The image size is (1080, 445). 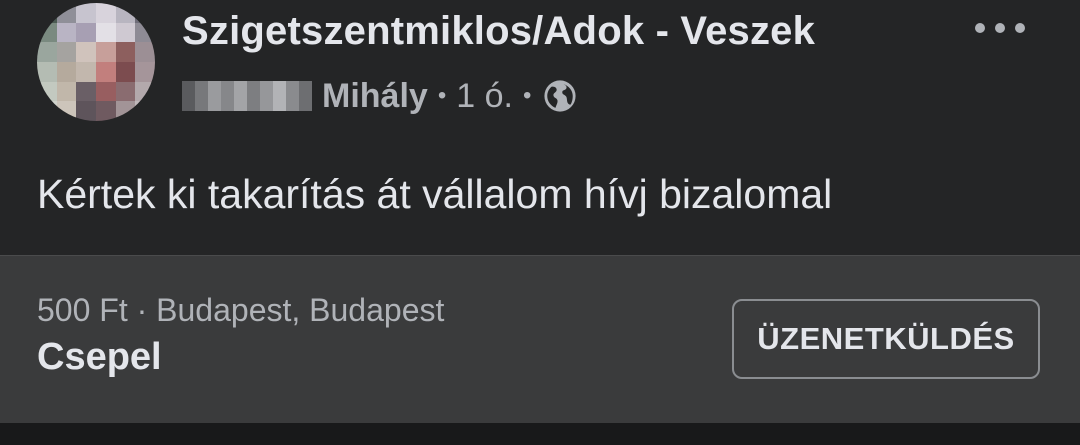 What do you see at coordinates (498, 31) in the screenshot?
I see `group-name-link: Szigetszentmiklos/Adok - Veszek` at bounding box center [498, 31].